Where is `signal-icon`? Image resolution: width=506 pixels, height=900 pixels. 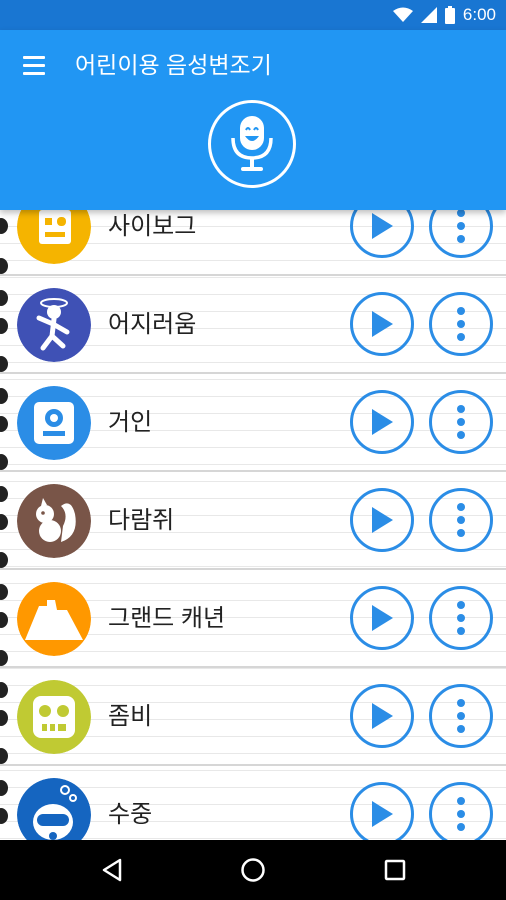 signal-icon is located at coordinates (428, 15).